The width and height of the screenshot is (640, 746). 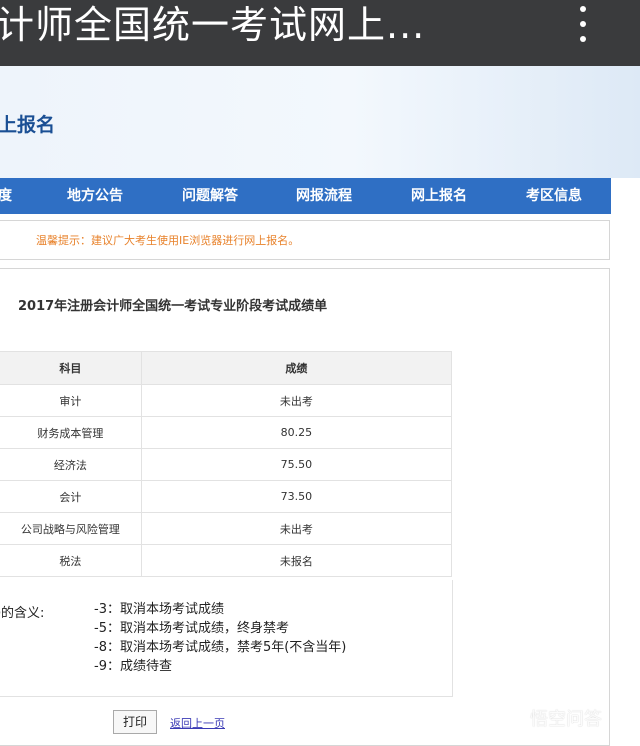 What do you see at coordinates (173, 306) in the screenshot?
I see `score-sheet-title: 2017年注册会计师全国统一考试专业阶段考试成绩单` at bounding box center [173, 306].